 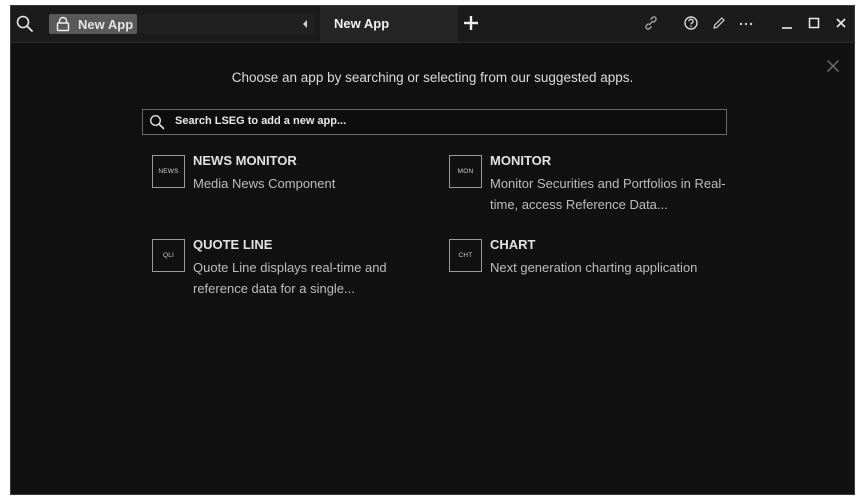 I want to click on app-badge: CHT, so click(x=465, y=255).